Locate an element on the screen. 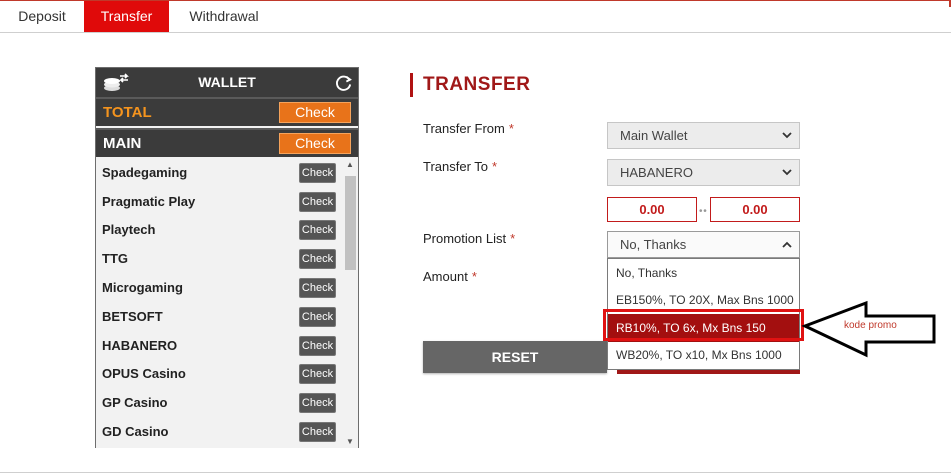 This screenshot has height=475, width=951. transfer-to-label: Transfer To * is located at coordinates (460, 166).